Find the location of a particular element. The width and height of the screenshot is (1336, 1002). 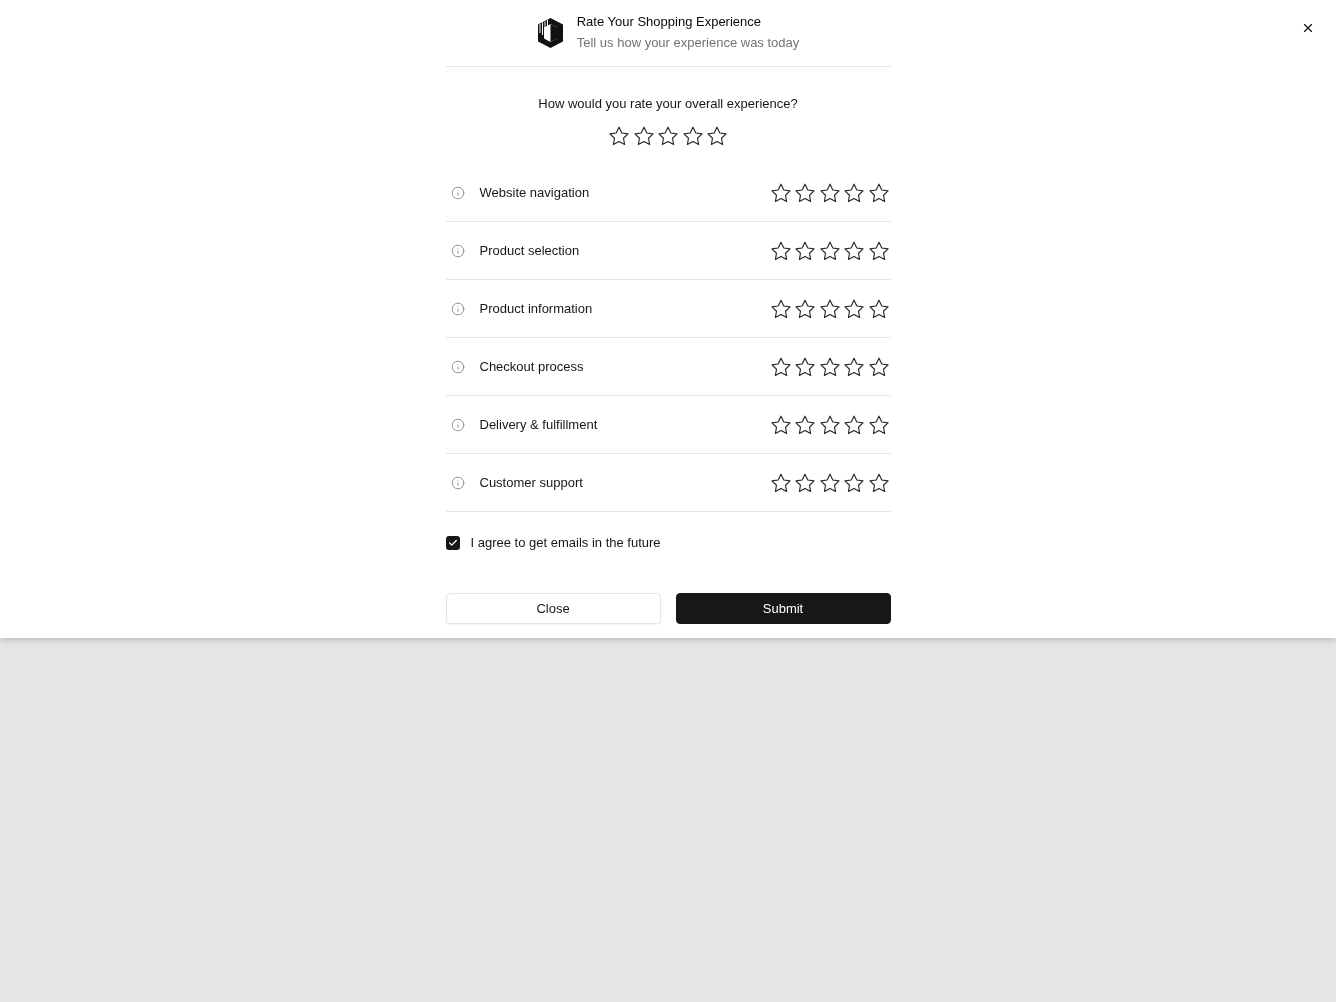

check-icon is located at coordinates (452, 543).